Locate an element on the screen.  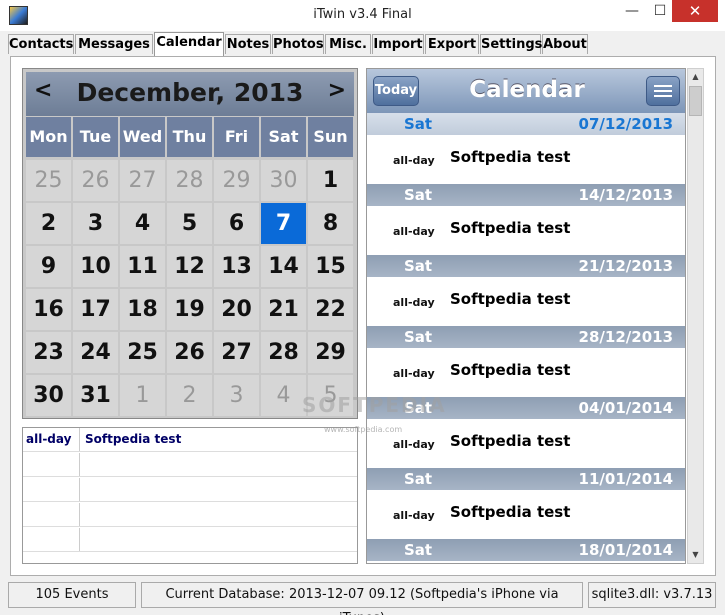
day-cell: 14 is located at coordinates (283, 266).